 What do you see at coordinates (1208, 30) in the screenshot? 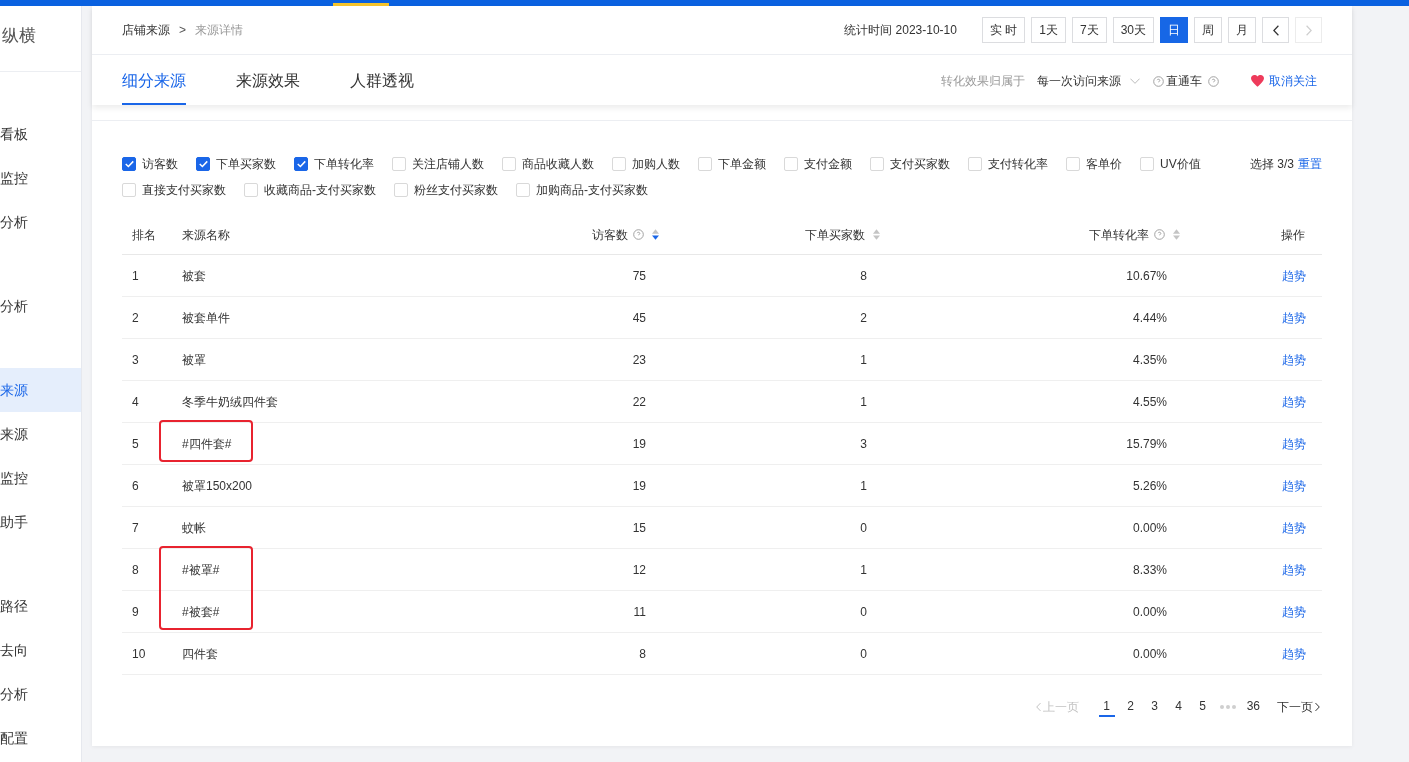
I see `period-button: 周` at bounding box center [1208, 30].